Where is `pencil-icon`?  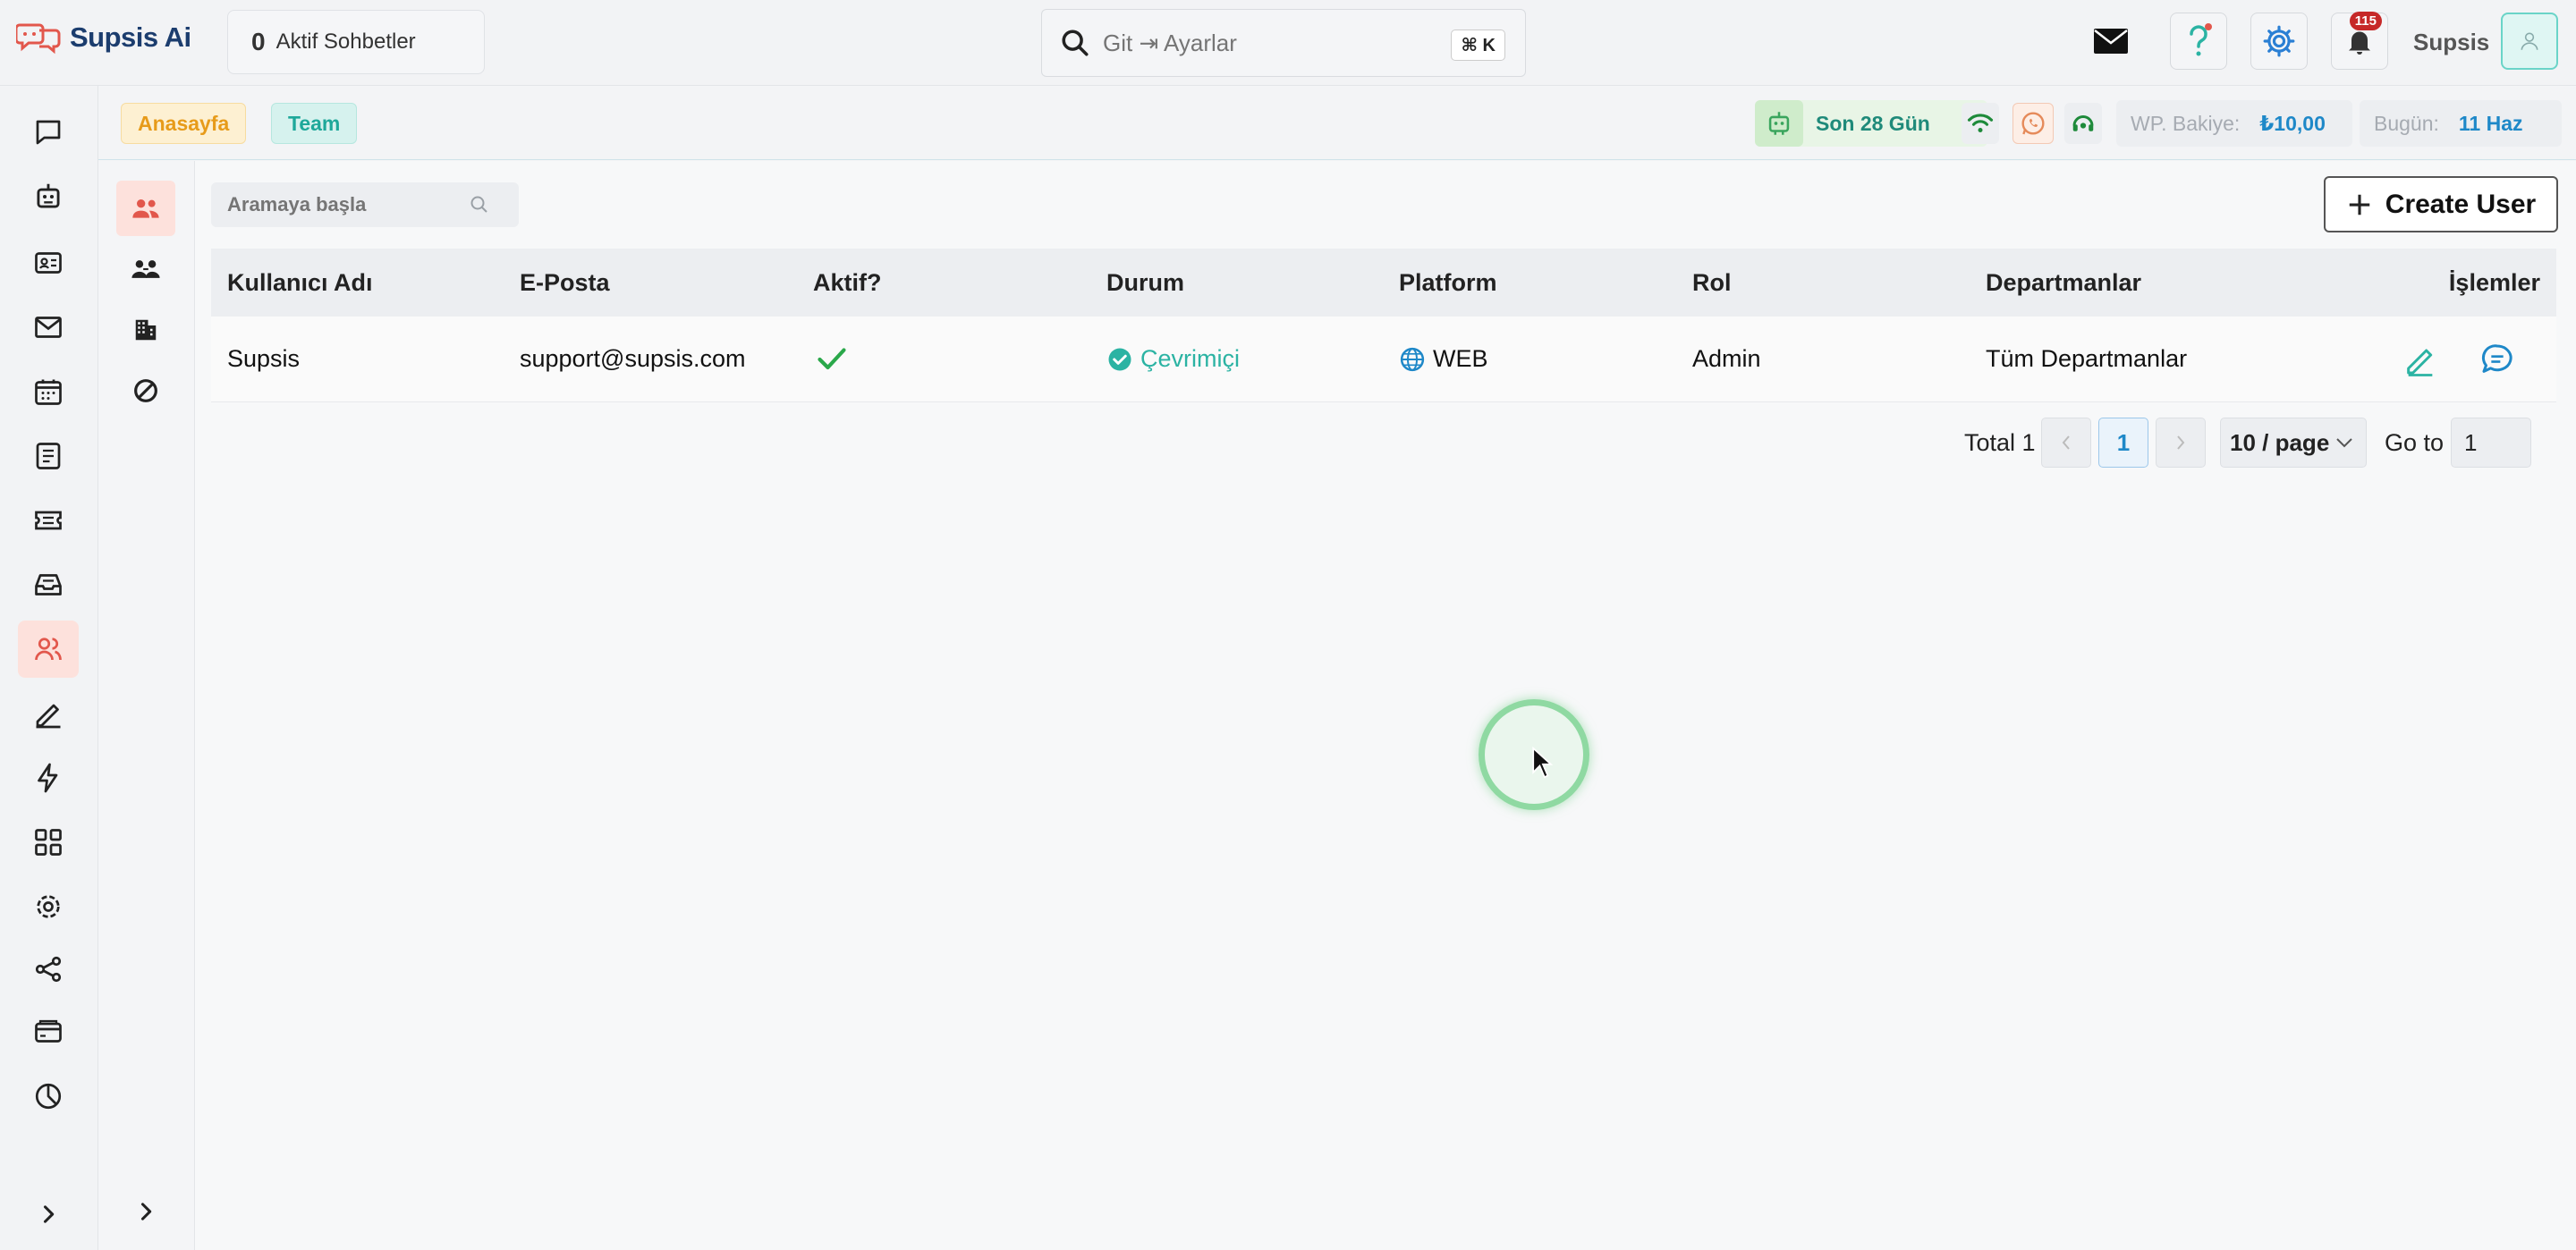 pencil-icon is located at coordinates (2420, 362).